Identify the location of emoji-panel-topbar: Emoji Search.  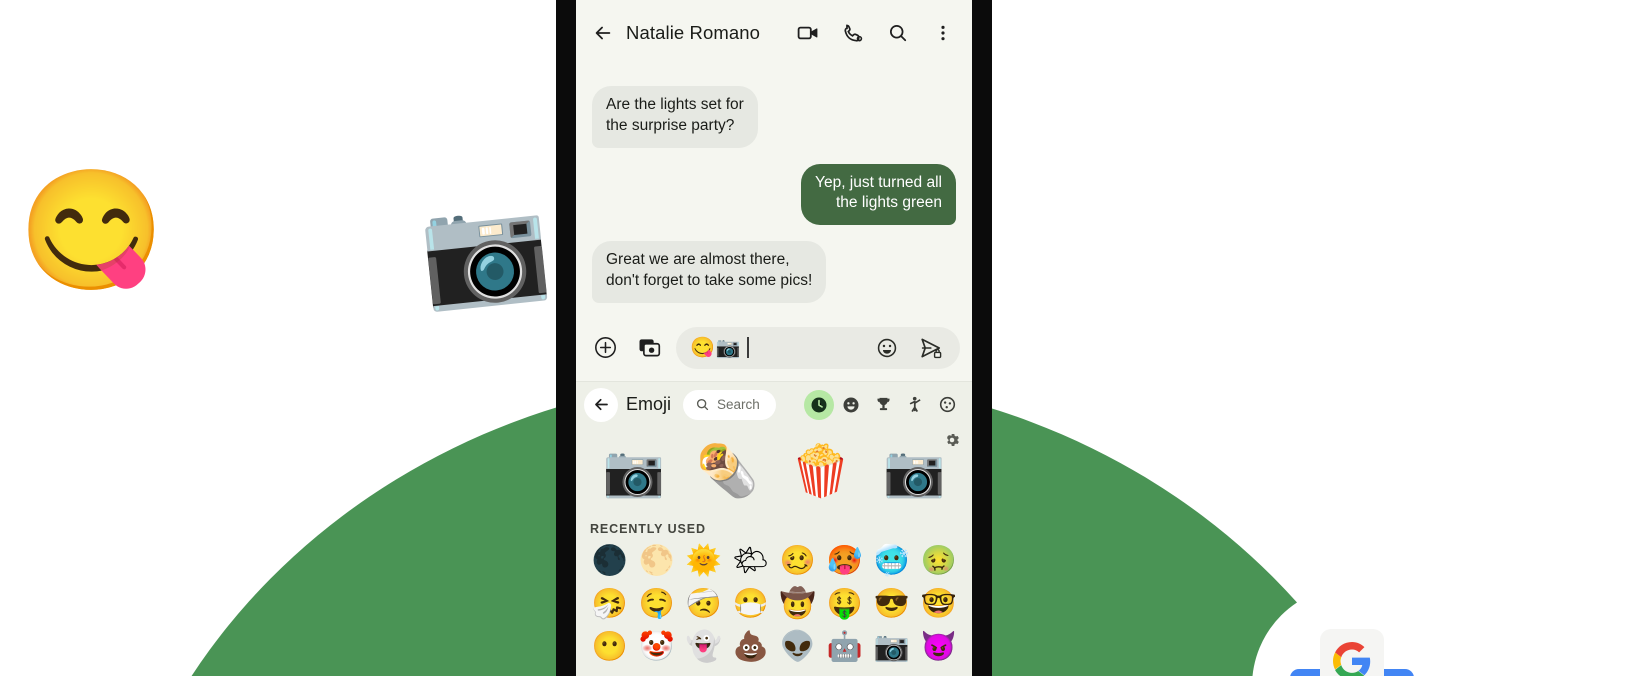
(774, 405).